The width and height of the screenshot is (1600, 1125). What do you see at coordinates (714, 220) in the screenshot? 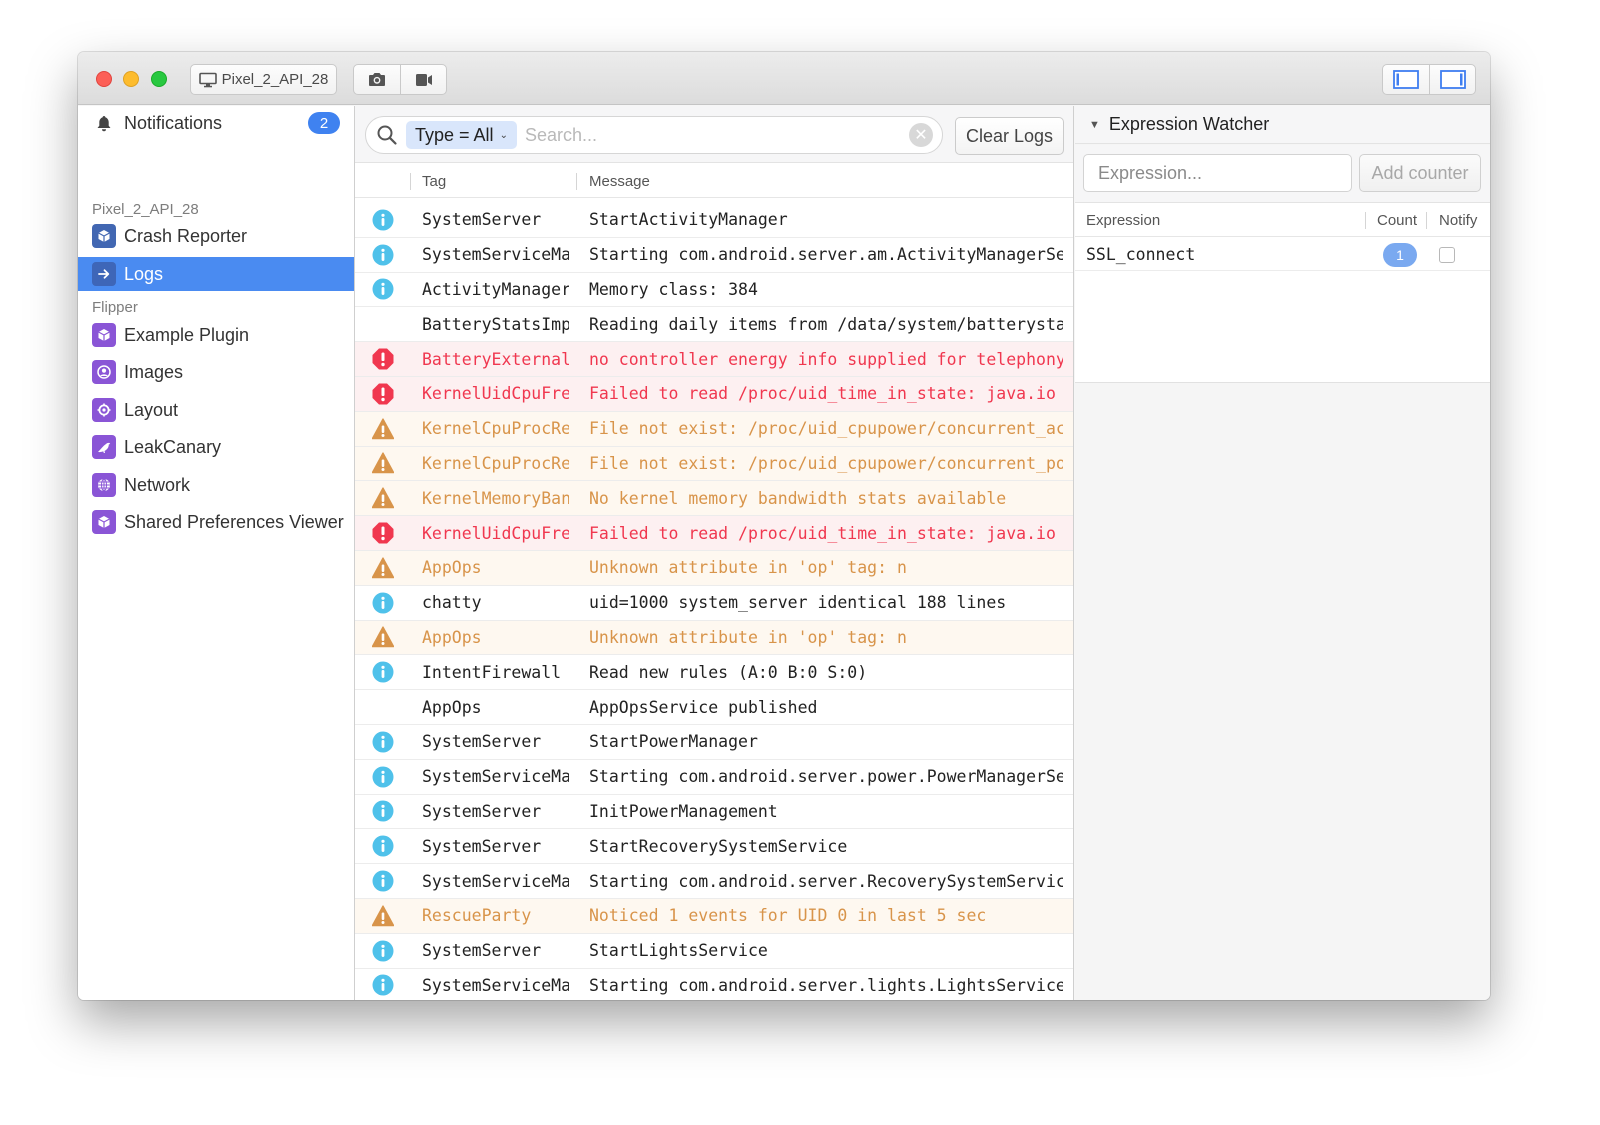
I see `log-row: SystemServer StartActivityManager` at bounding box center [714, 220].